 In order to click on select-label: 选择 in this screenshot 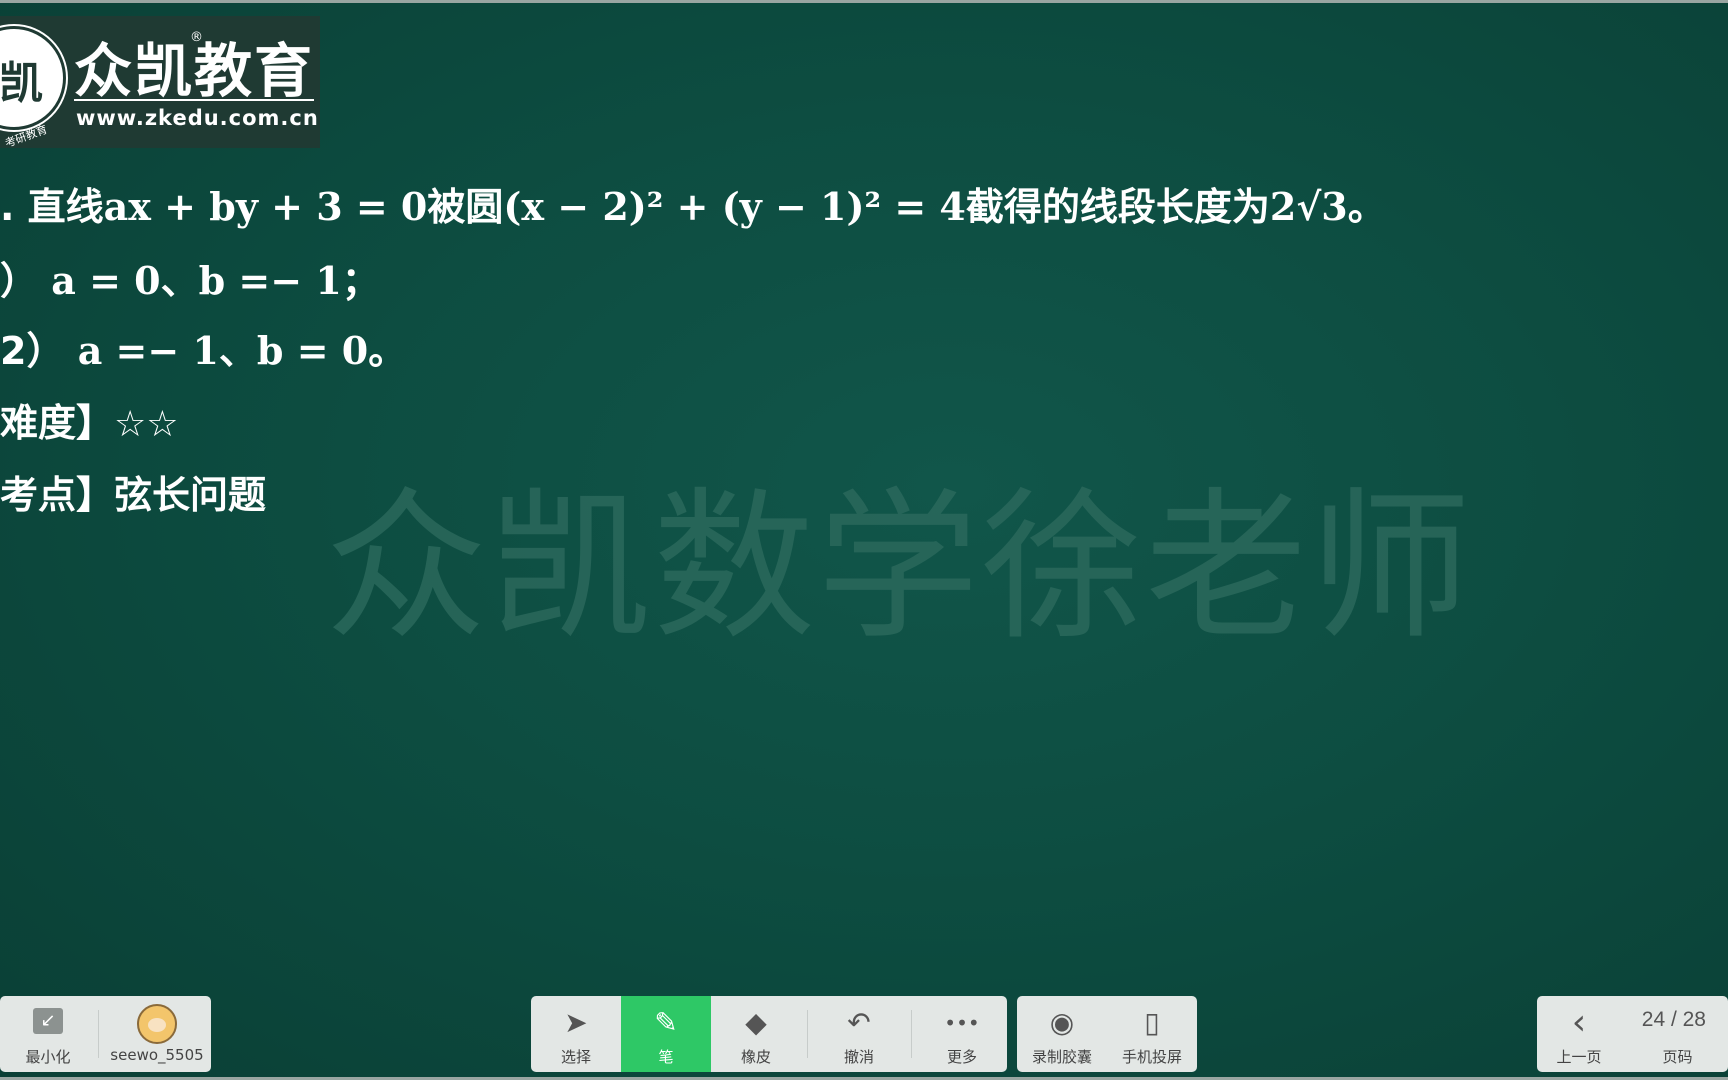, I will do `click(575, 1057)`.